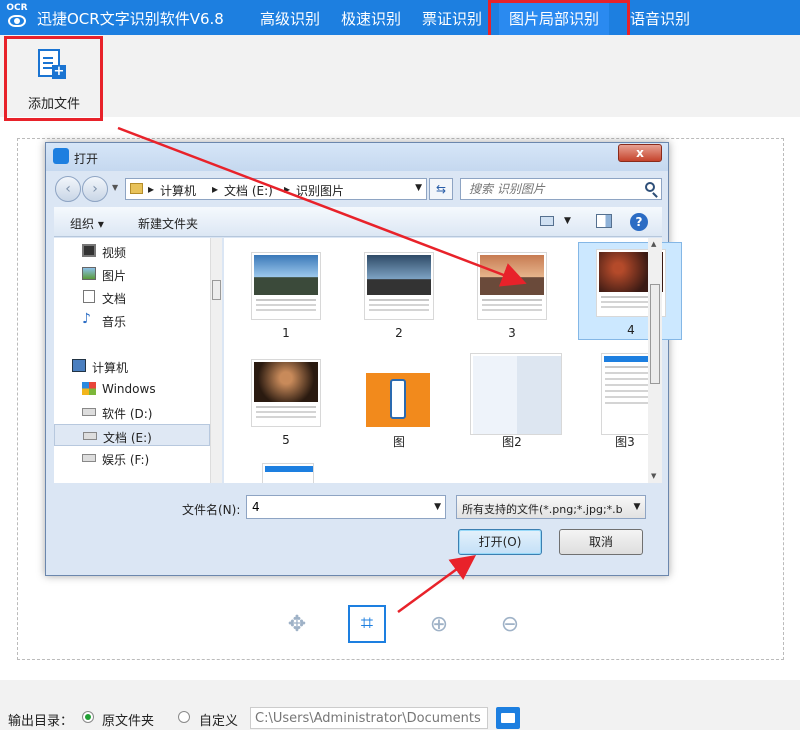 Image resolution: width=800 pixels, height=730 pixels. Describe the element at coordinates (132, 320) in the screenshot. I see `nav-item-music: ♪ 音乐` at that location.